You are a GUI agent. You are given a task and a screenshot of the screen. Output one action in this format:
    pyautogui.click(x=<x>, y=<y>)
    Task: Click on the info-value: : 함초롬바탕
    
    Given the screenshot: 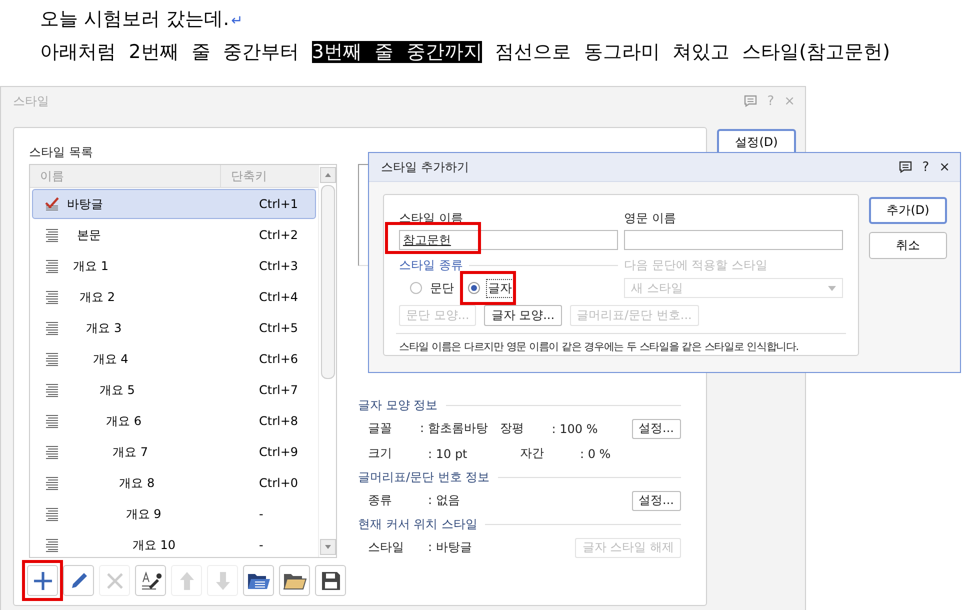 What is the action you would take?
    pyautogui.click(x=454, y=428)
    